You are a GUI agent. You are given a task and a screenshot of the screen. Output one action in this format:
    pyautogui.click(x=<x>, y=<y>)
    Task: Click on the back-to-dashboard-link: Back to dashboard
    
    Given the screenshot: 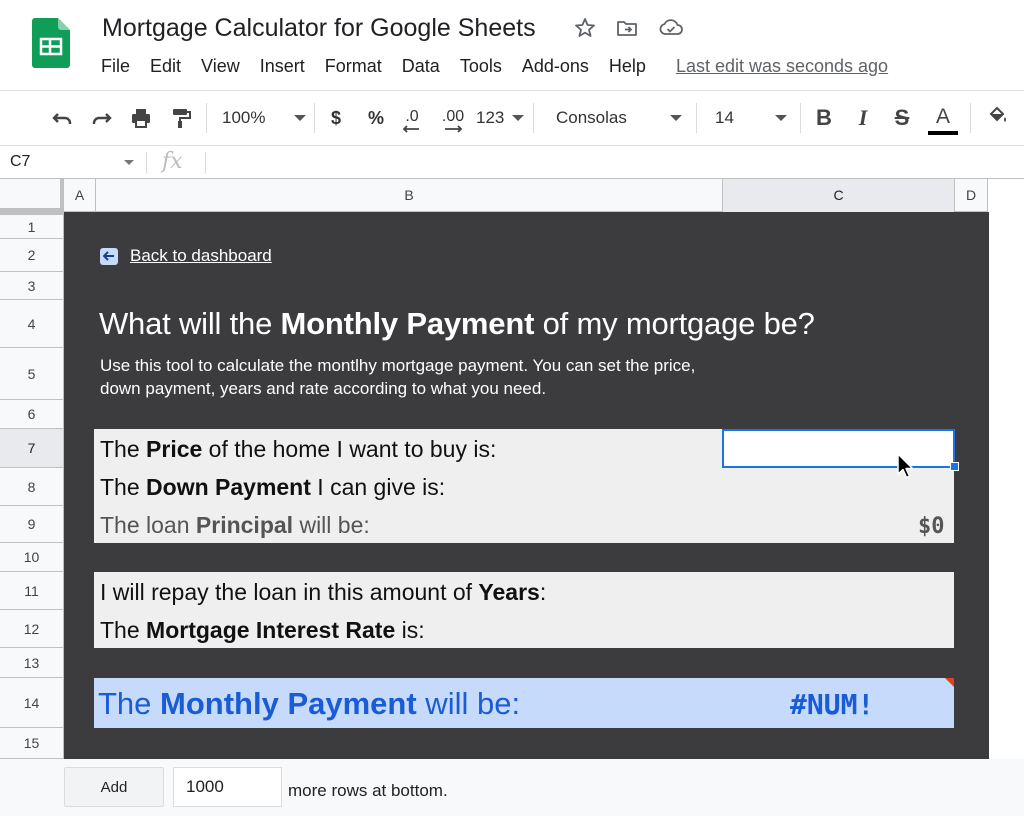 What is the action you would take?
    pyautogui.click(x=186, y=256)
    